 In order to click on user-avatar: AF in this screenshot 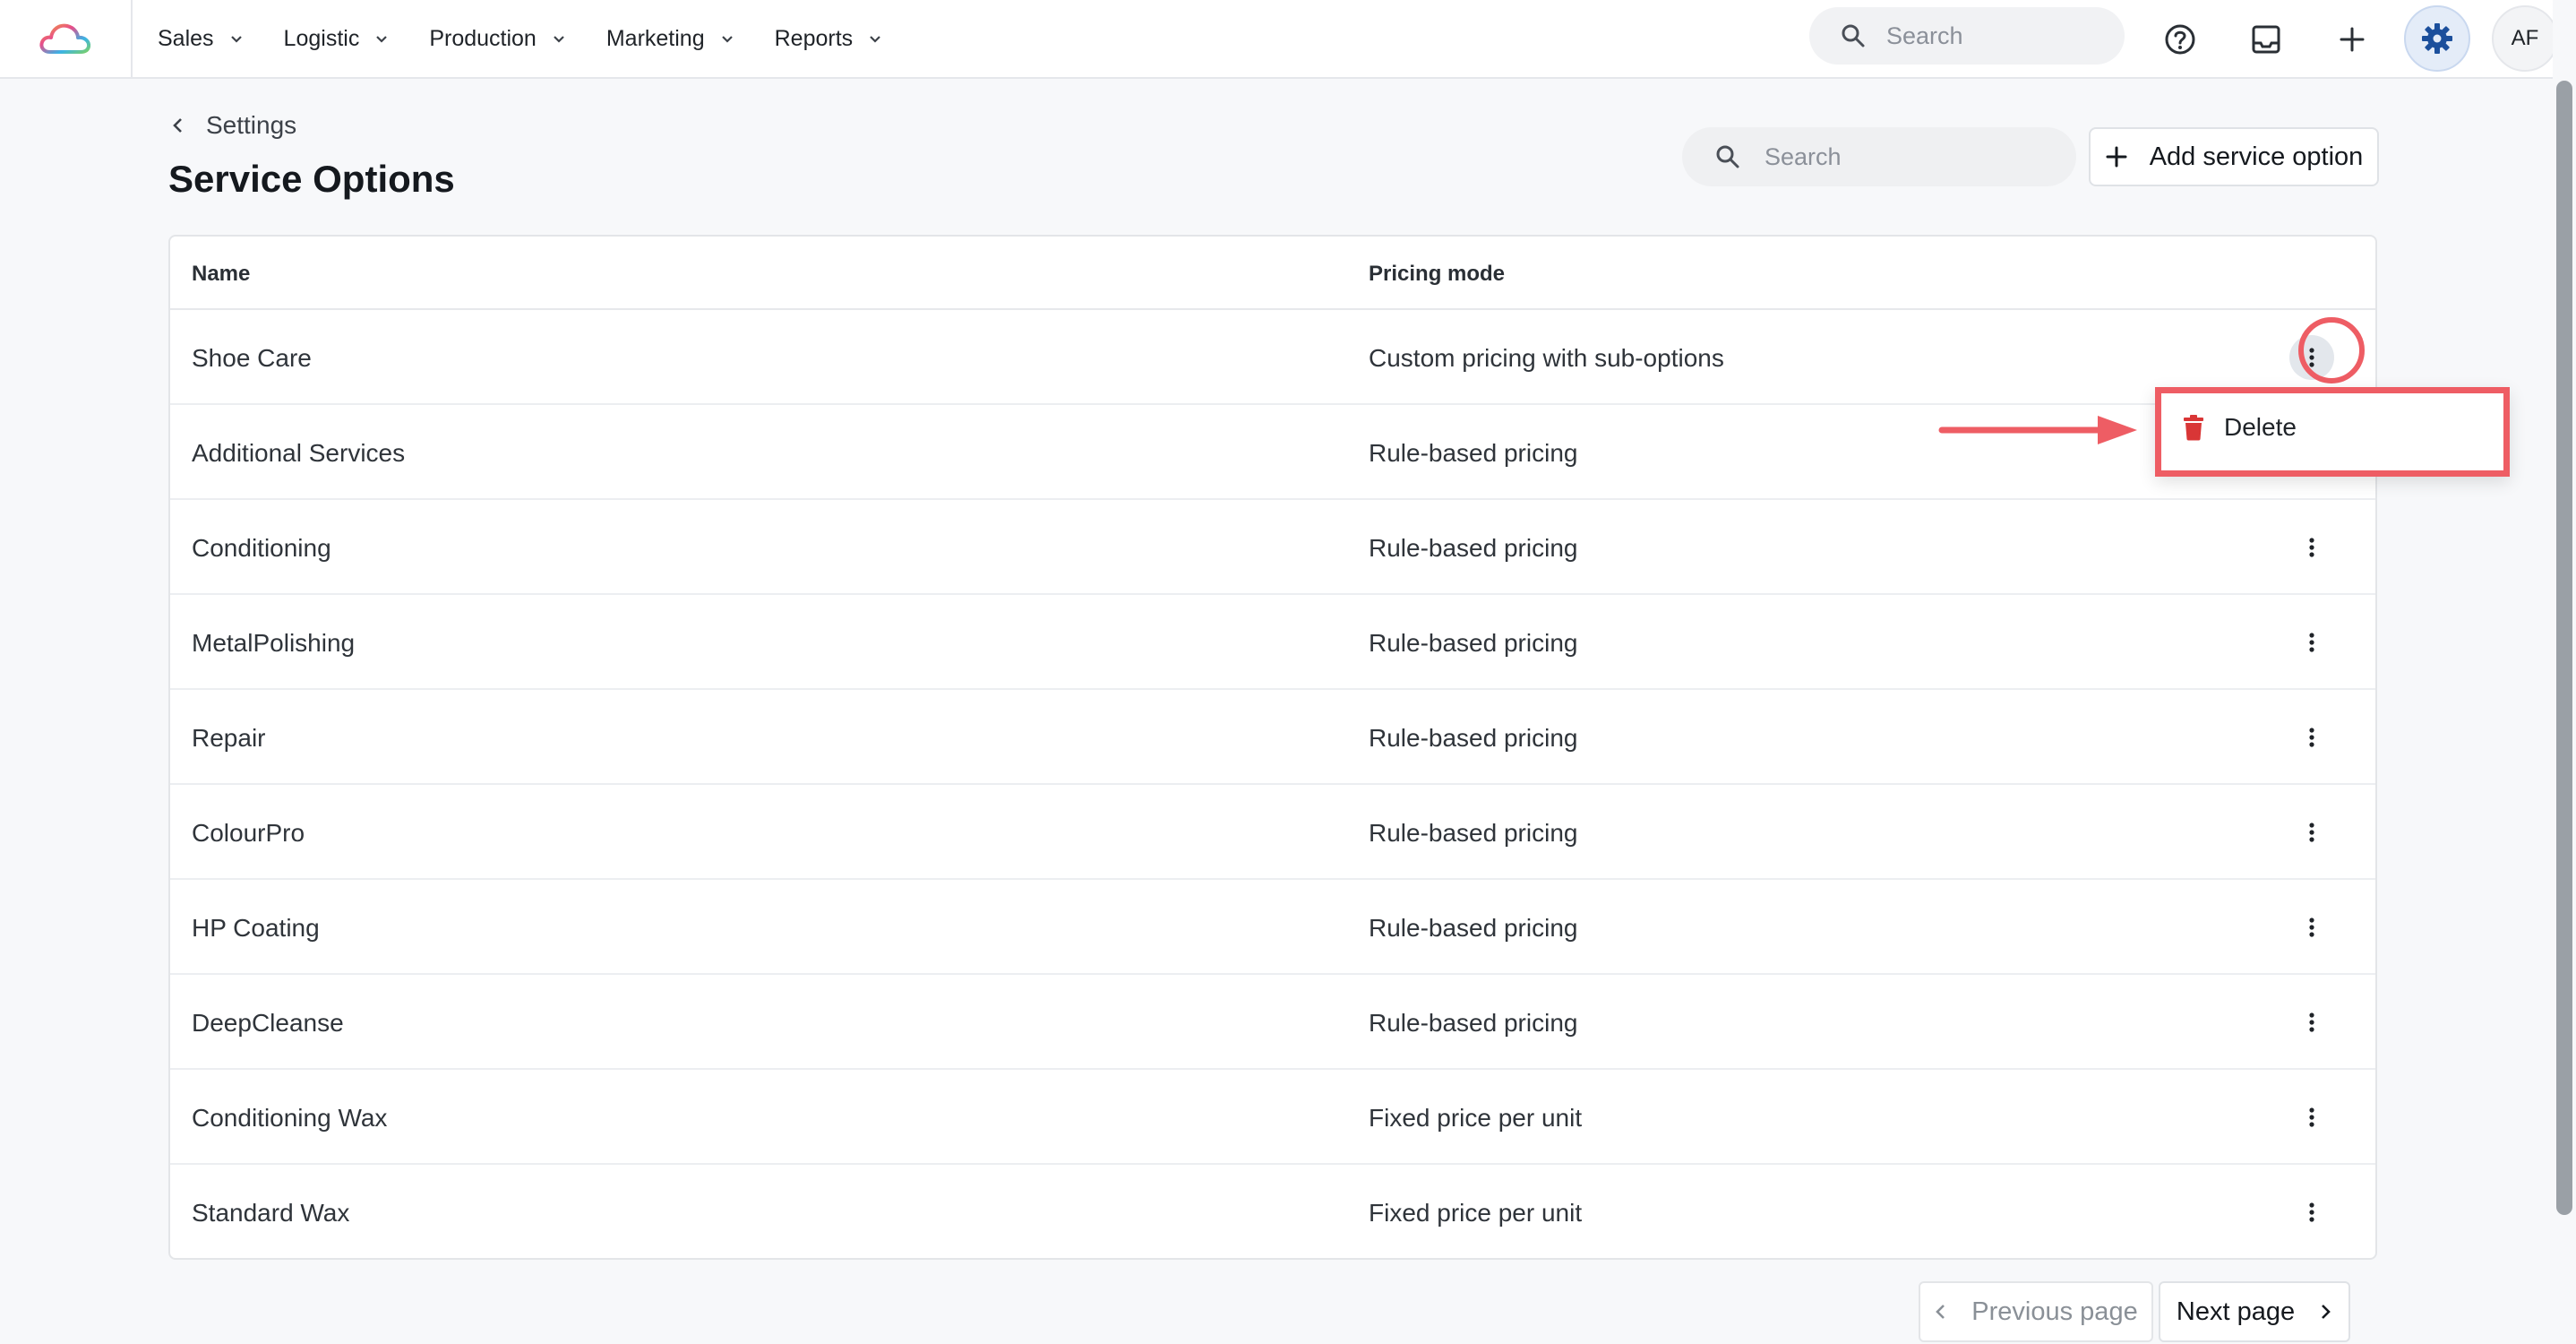, I will do `click(2525, 38)`.